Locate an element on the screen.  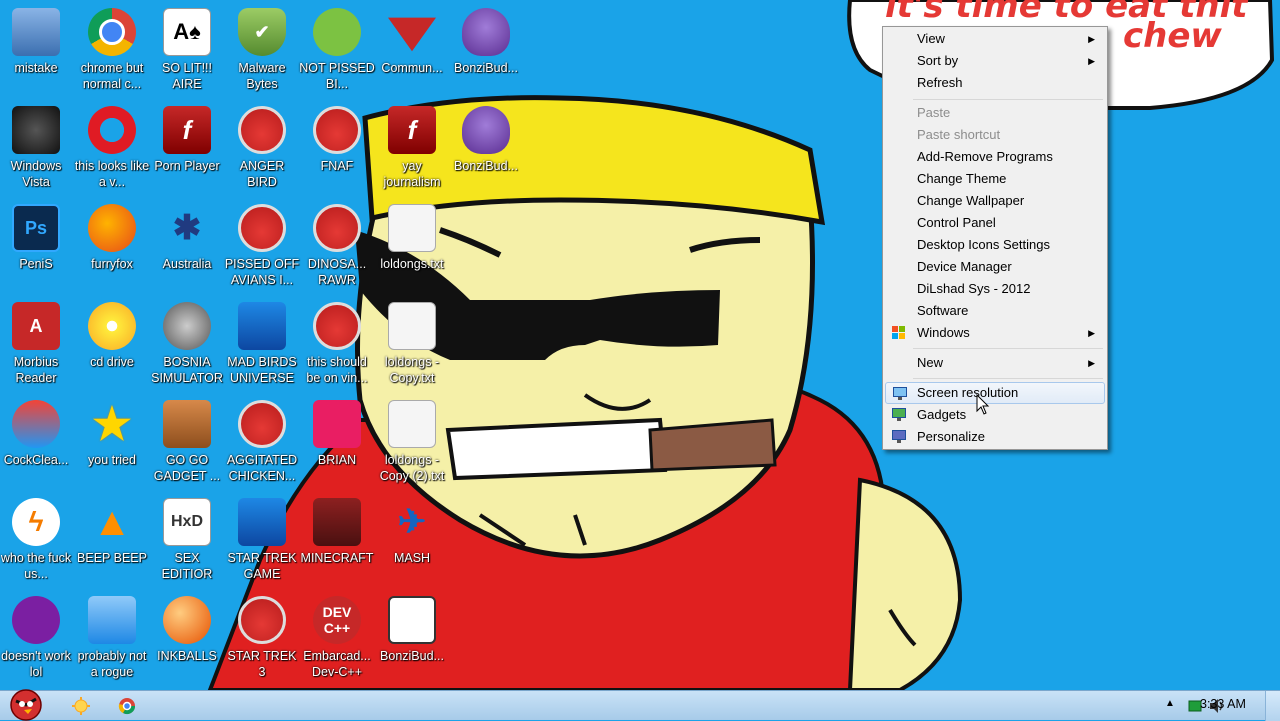
start-button is located at coordinates (26, 702).